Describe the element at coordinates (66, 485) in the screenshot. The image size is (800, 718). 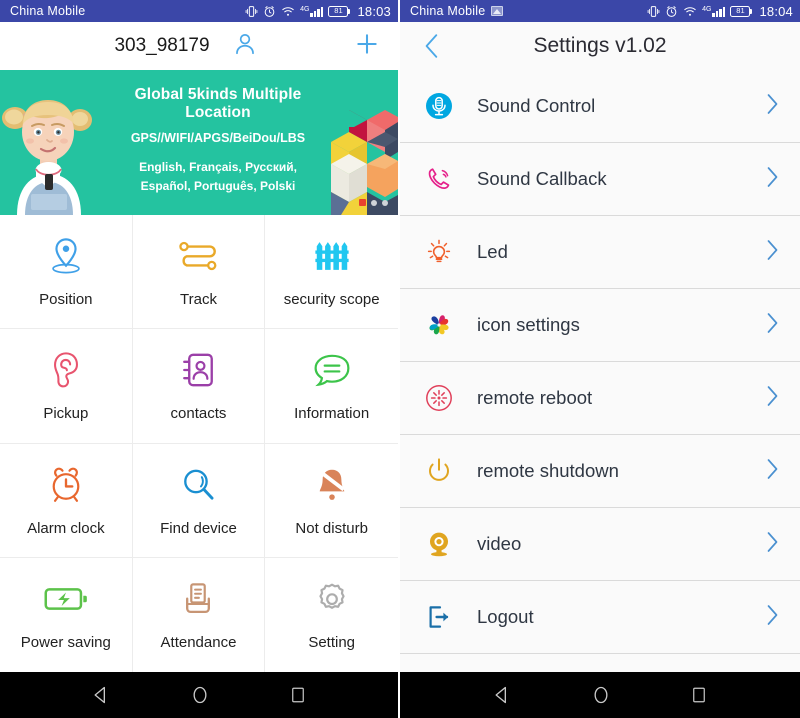
I see `alarm-clock-icon` at that location.